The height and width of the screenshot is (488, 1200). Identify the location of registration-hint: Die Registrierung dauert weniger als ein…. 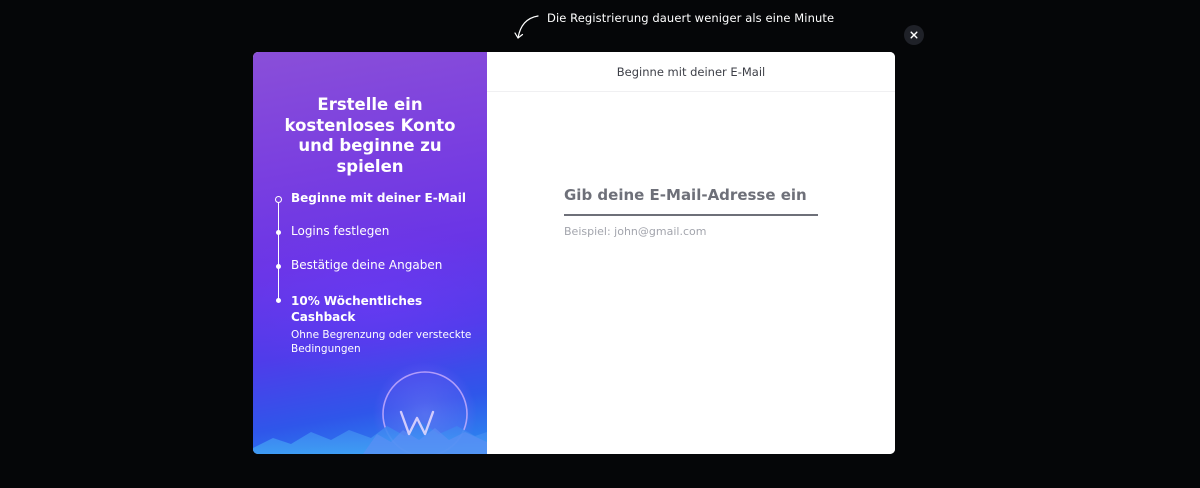
(673, 25).